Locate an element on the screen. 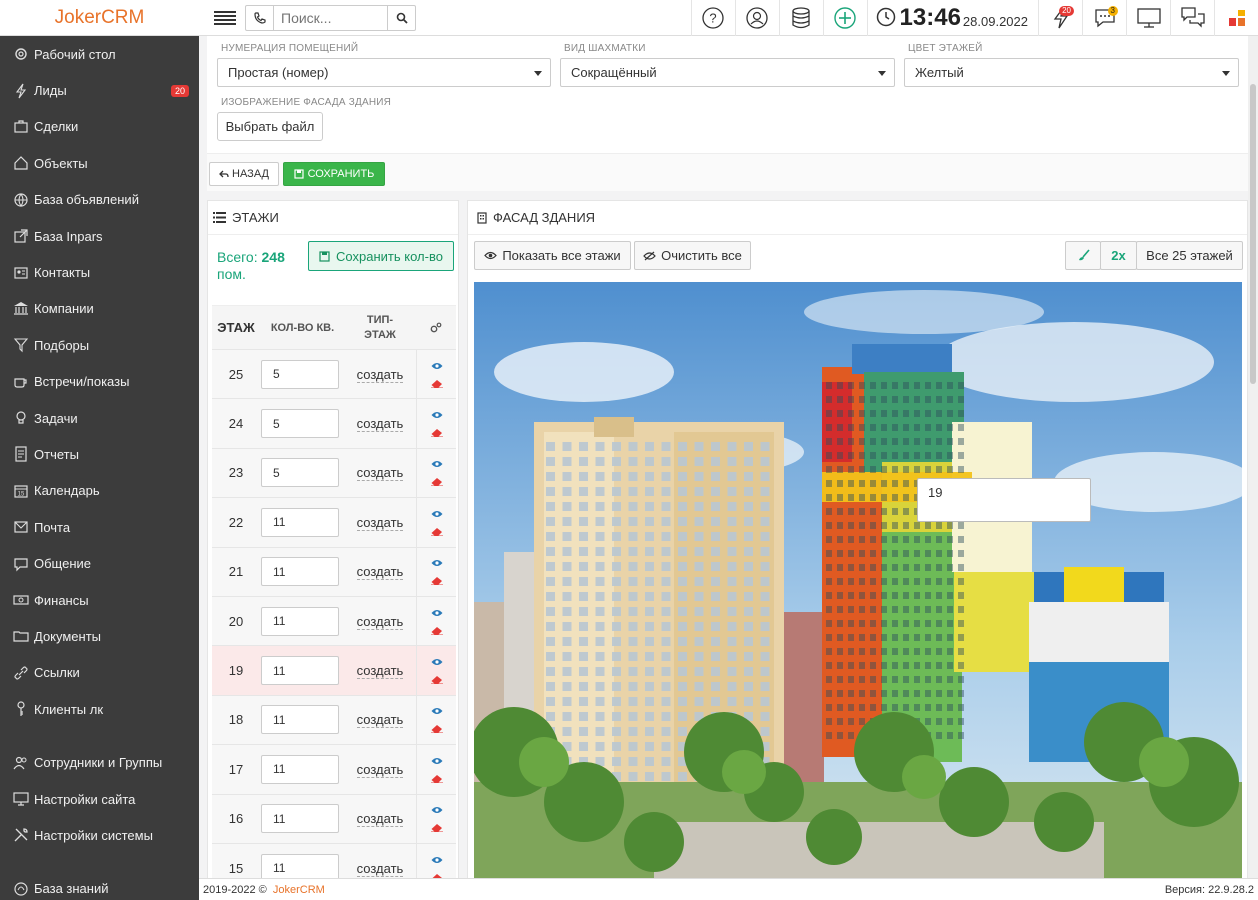 Image resolution: width=1258 pixels, height=900 pixels. menu-toggle-icon is located at coordinates (225, 18).